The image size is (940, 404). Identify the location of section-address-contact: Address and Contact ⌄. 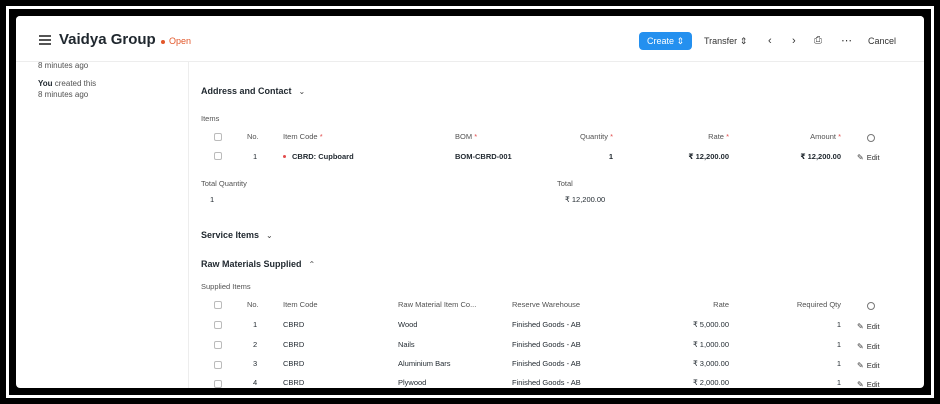
(253, 91).